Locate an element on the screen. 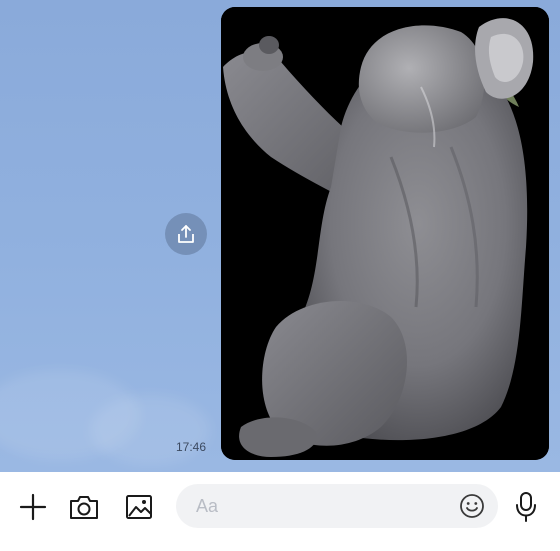 This screenshot has width=560, height=551. image-icon is located at coordinates (139, 507).